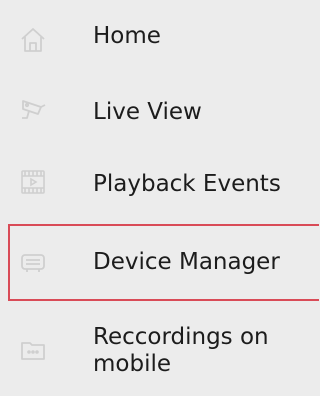  What do you see at coordinates (127, 36) in the screenshot?
I see `menu-item-home-label: Home` at bounding box center [127, 36].